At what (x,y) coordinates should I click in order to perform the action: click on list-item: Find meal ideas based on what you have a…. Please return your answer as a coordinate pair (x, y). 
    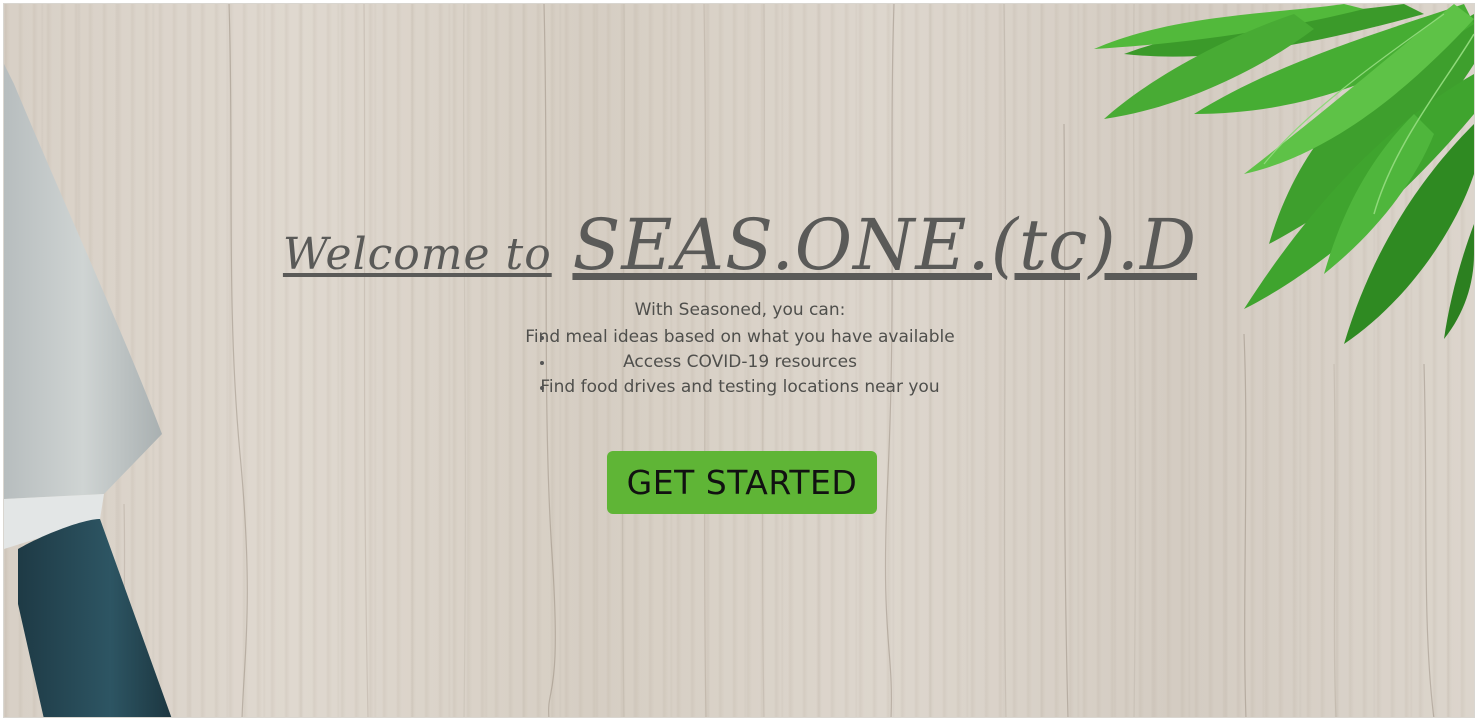
    Looking at the image, I should click on (739, 337).